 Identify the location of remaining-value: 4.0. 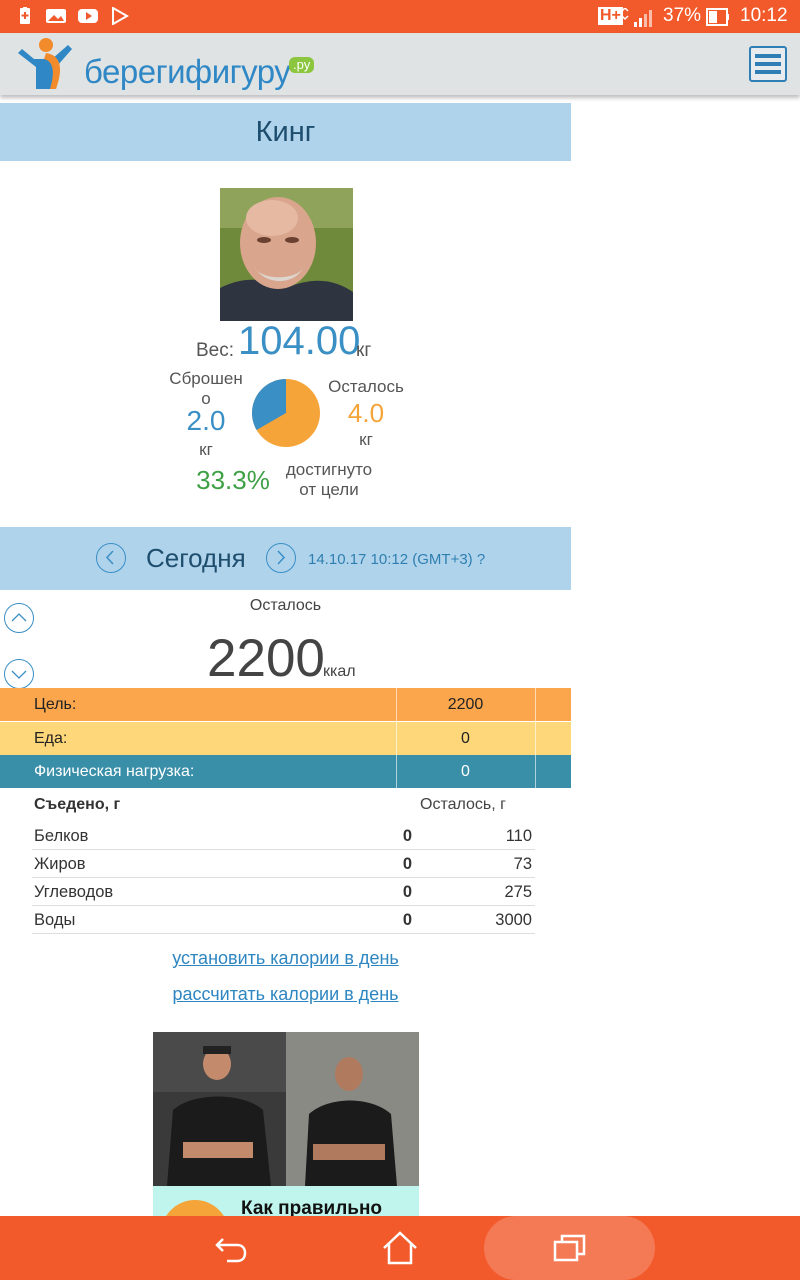
(366, 413).